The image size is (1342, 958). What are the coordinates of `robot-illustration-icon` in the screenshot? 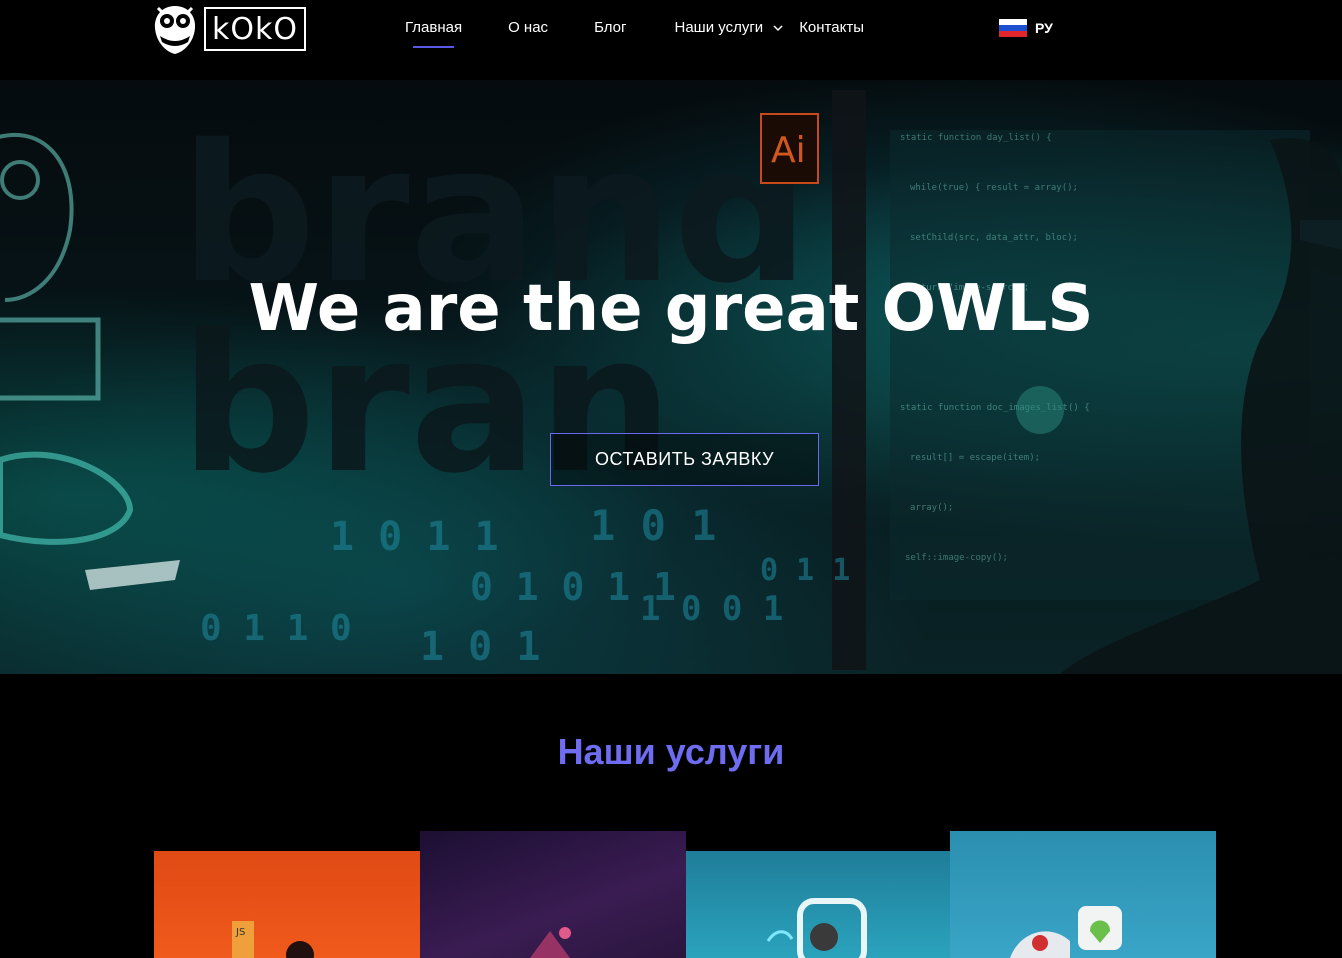 It's located at (1066, 932).